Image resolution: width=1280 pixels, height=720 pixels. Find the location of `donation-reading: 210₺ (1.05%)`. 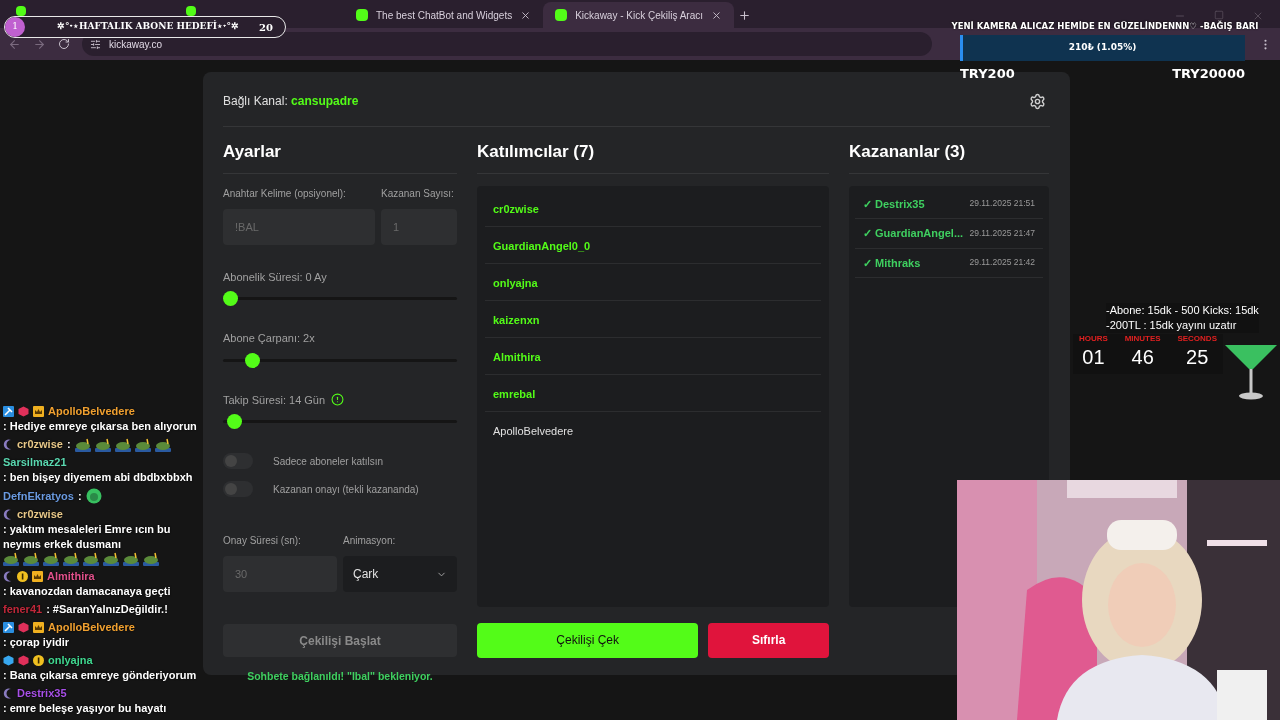

donation-reading: 210₺ (1.05%) is located at coordinates (1102, 47).